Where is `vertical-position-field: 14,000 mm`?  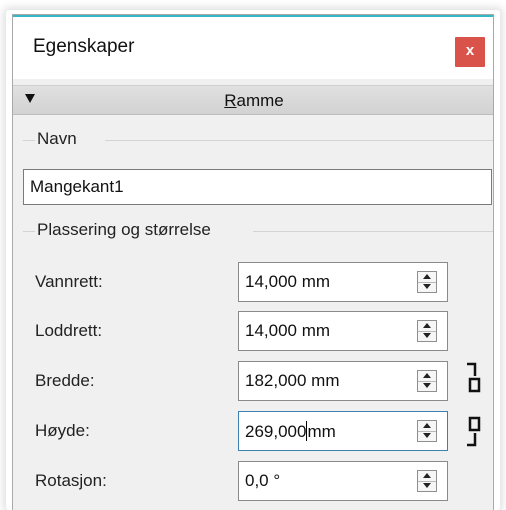 vertical-position-field: 14,000 mm is located at coordinates (343, 331).